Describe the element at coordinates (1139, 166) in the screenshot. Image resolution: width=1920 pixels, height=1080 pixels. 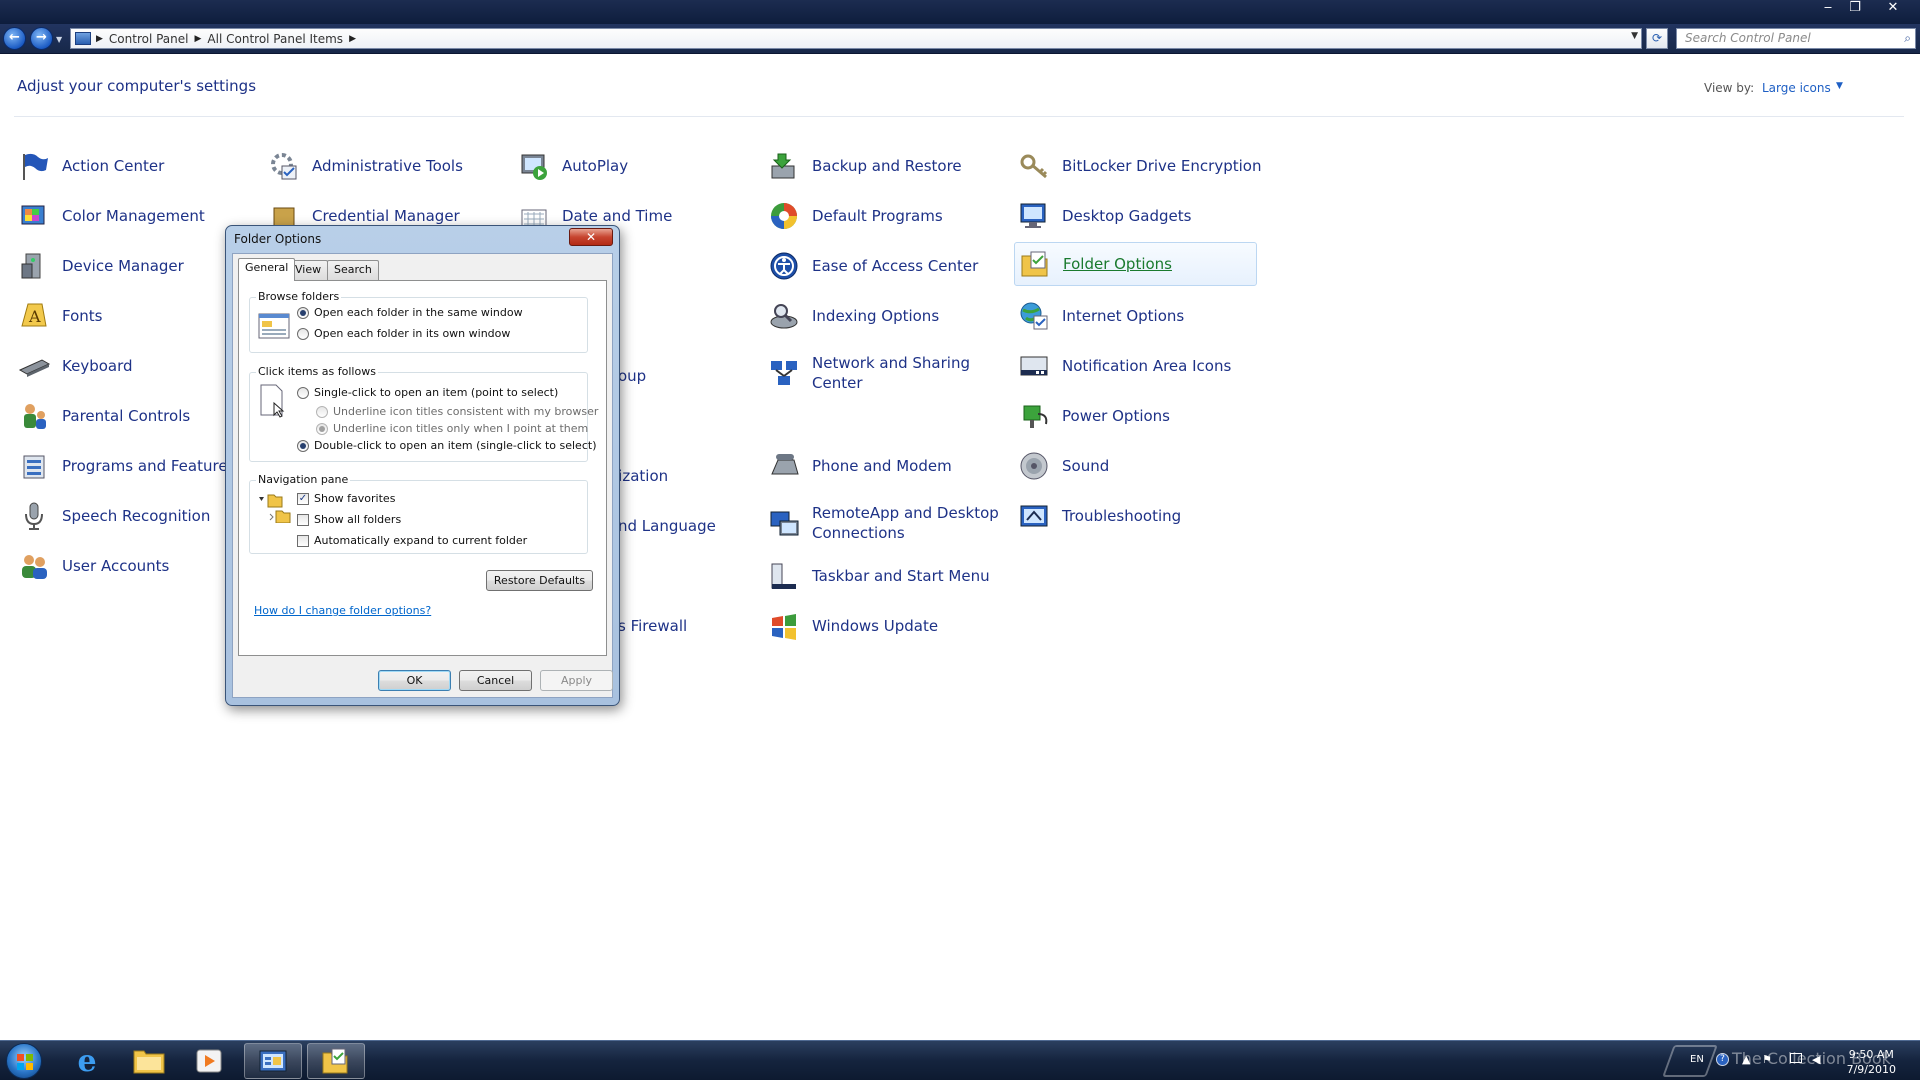
I see `item-bitlocker: BitLocker Drive Encryption` at that location.